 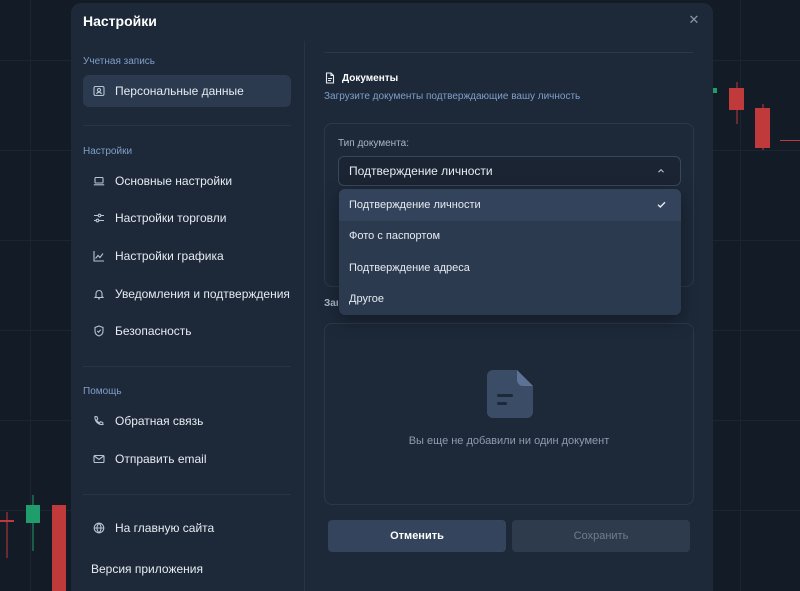 What do you see at coordinates (661, 170) in the screenshot?
I see `chevron-up-icon` at bounding box center [661, 170].